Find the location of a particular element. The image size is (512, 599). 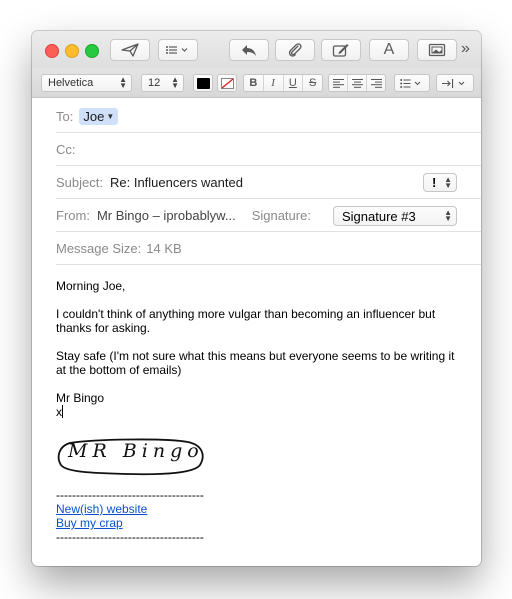

chevron-down-icon: ▼ is located at coordinates (110, 116).